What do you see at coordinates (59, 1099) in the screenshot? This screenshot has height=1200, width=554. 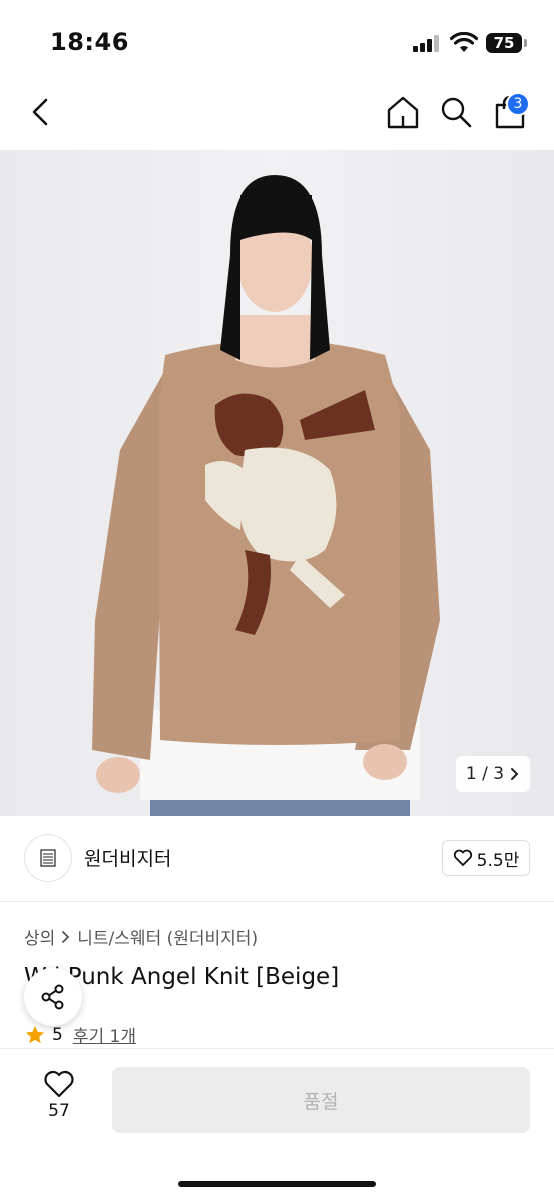 I see `wishlist-button: 57` at bounding box center [59, 1099].